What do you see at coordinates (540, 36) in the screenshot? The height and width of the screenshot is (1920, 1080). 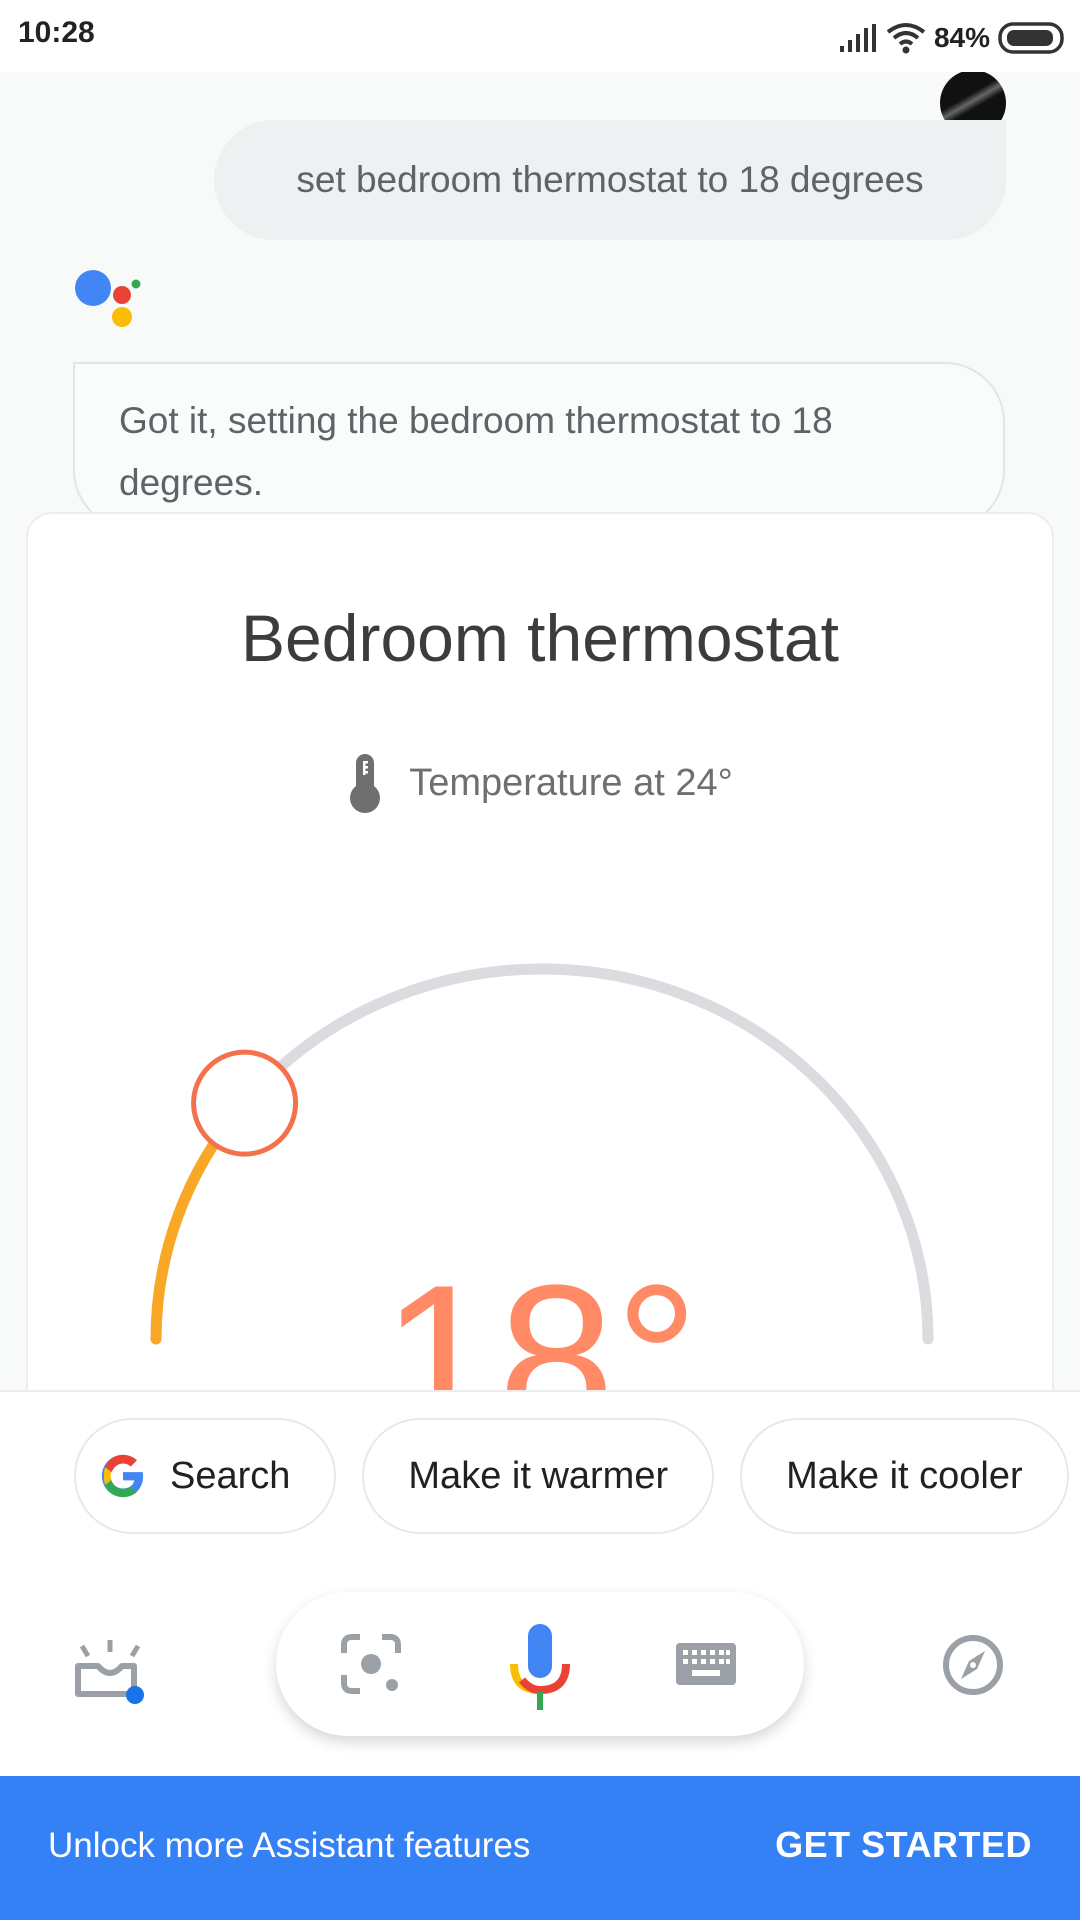 I see `status-bar: 10:28 84%` at bounding box center [540, 36].